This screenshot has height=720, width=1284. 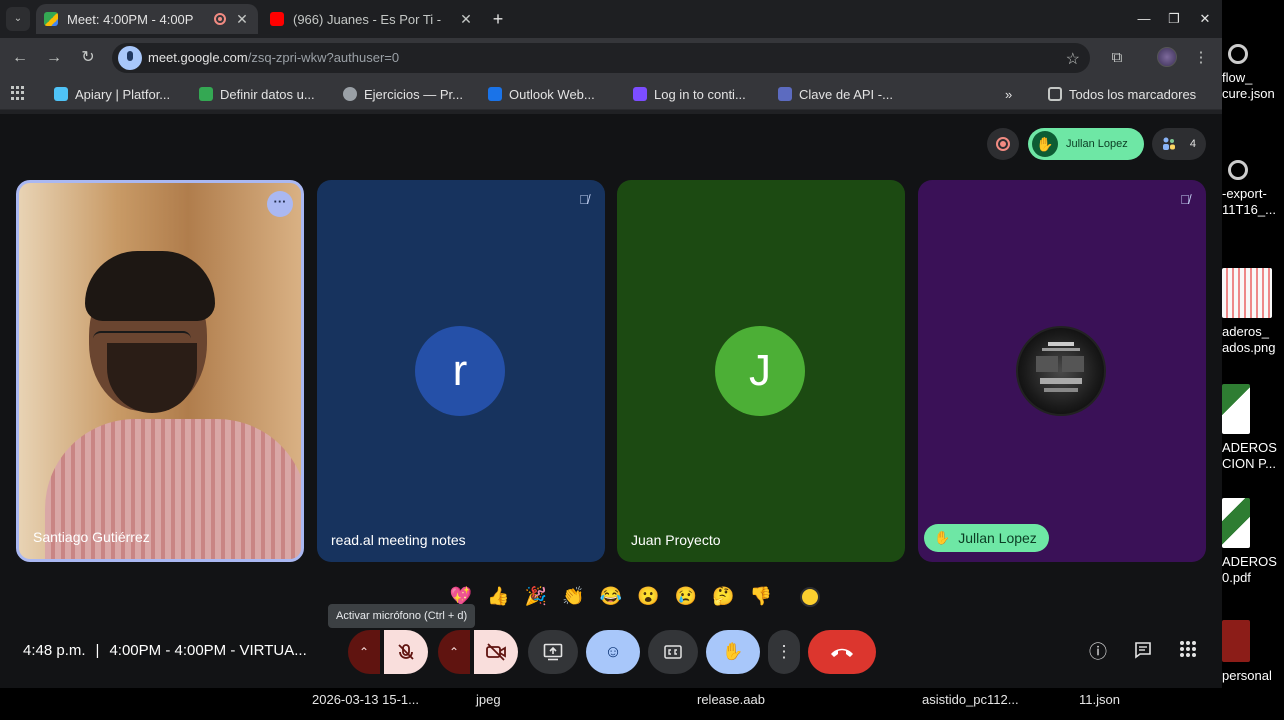 I want to click on recording-button, so click(x=1003, y=144).